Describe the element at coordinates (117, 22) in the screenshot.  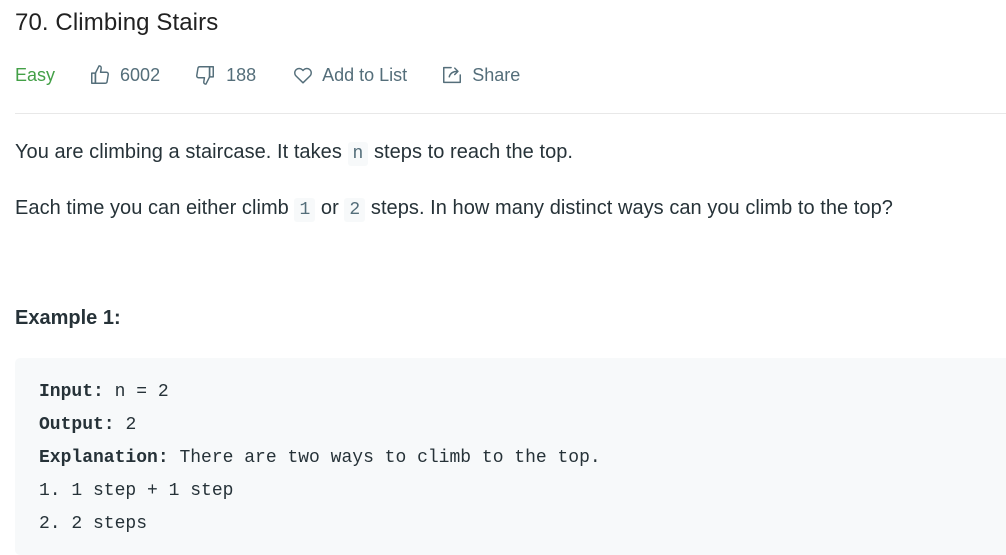
I see `problem-title: 70. Climbing Stairs` at that location.